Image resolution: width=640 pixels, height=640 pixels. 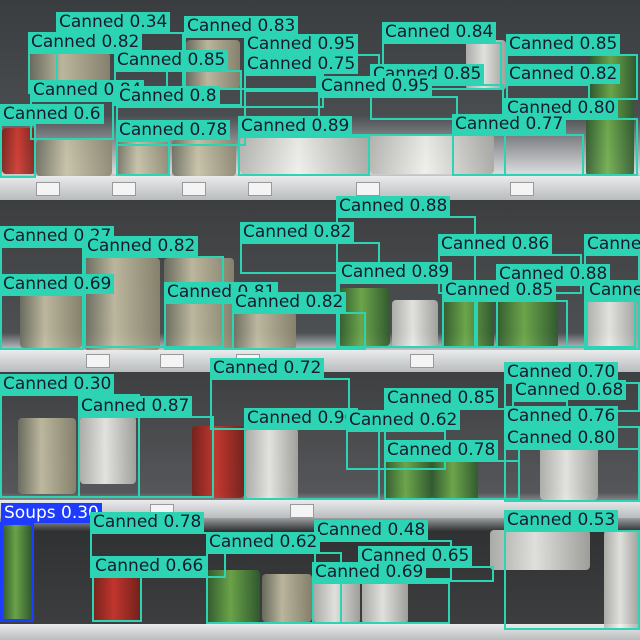 I want to click on detection-label: Canned 0.75, so click(x=301, y=64).